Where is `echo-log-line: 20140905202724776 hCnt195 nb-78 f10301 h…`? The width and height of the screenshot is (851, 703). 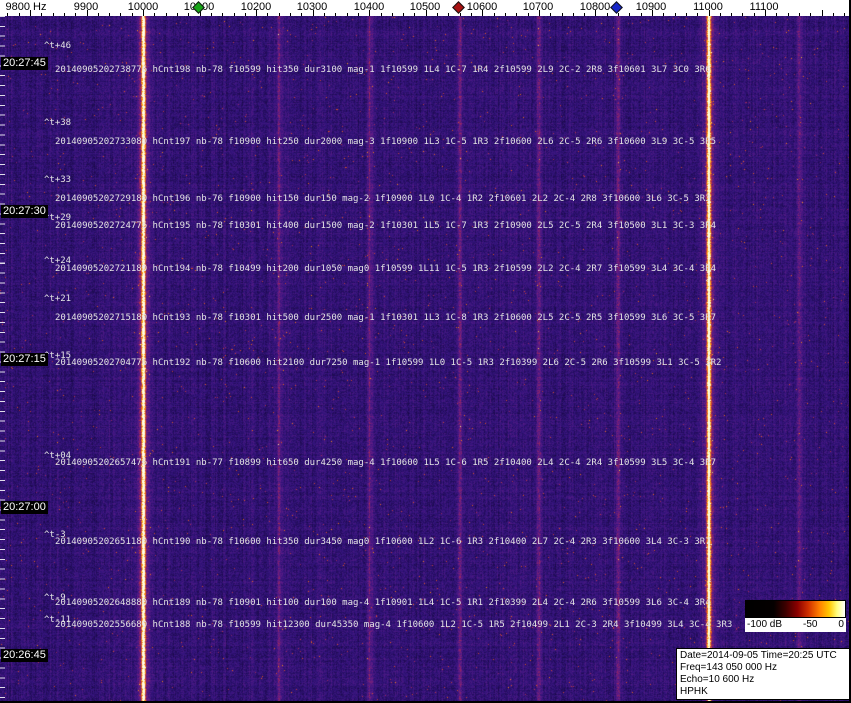 echo-log-line: 20140905202724776 hCnt195 nb-78 f10301 h… is located at coordinates (386, 226).